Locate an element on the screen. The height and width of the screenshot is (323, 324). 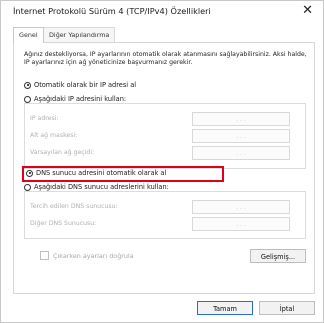
cancel-button: İptal is located at coordinates (287, 308).